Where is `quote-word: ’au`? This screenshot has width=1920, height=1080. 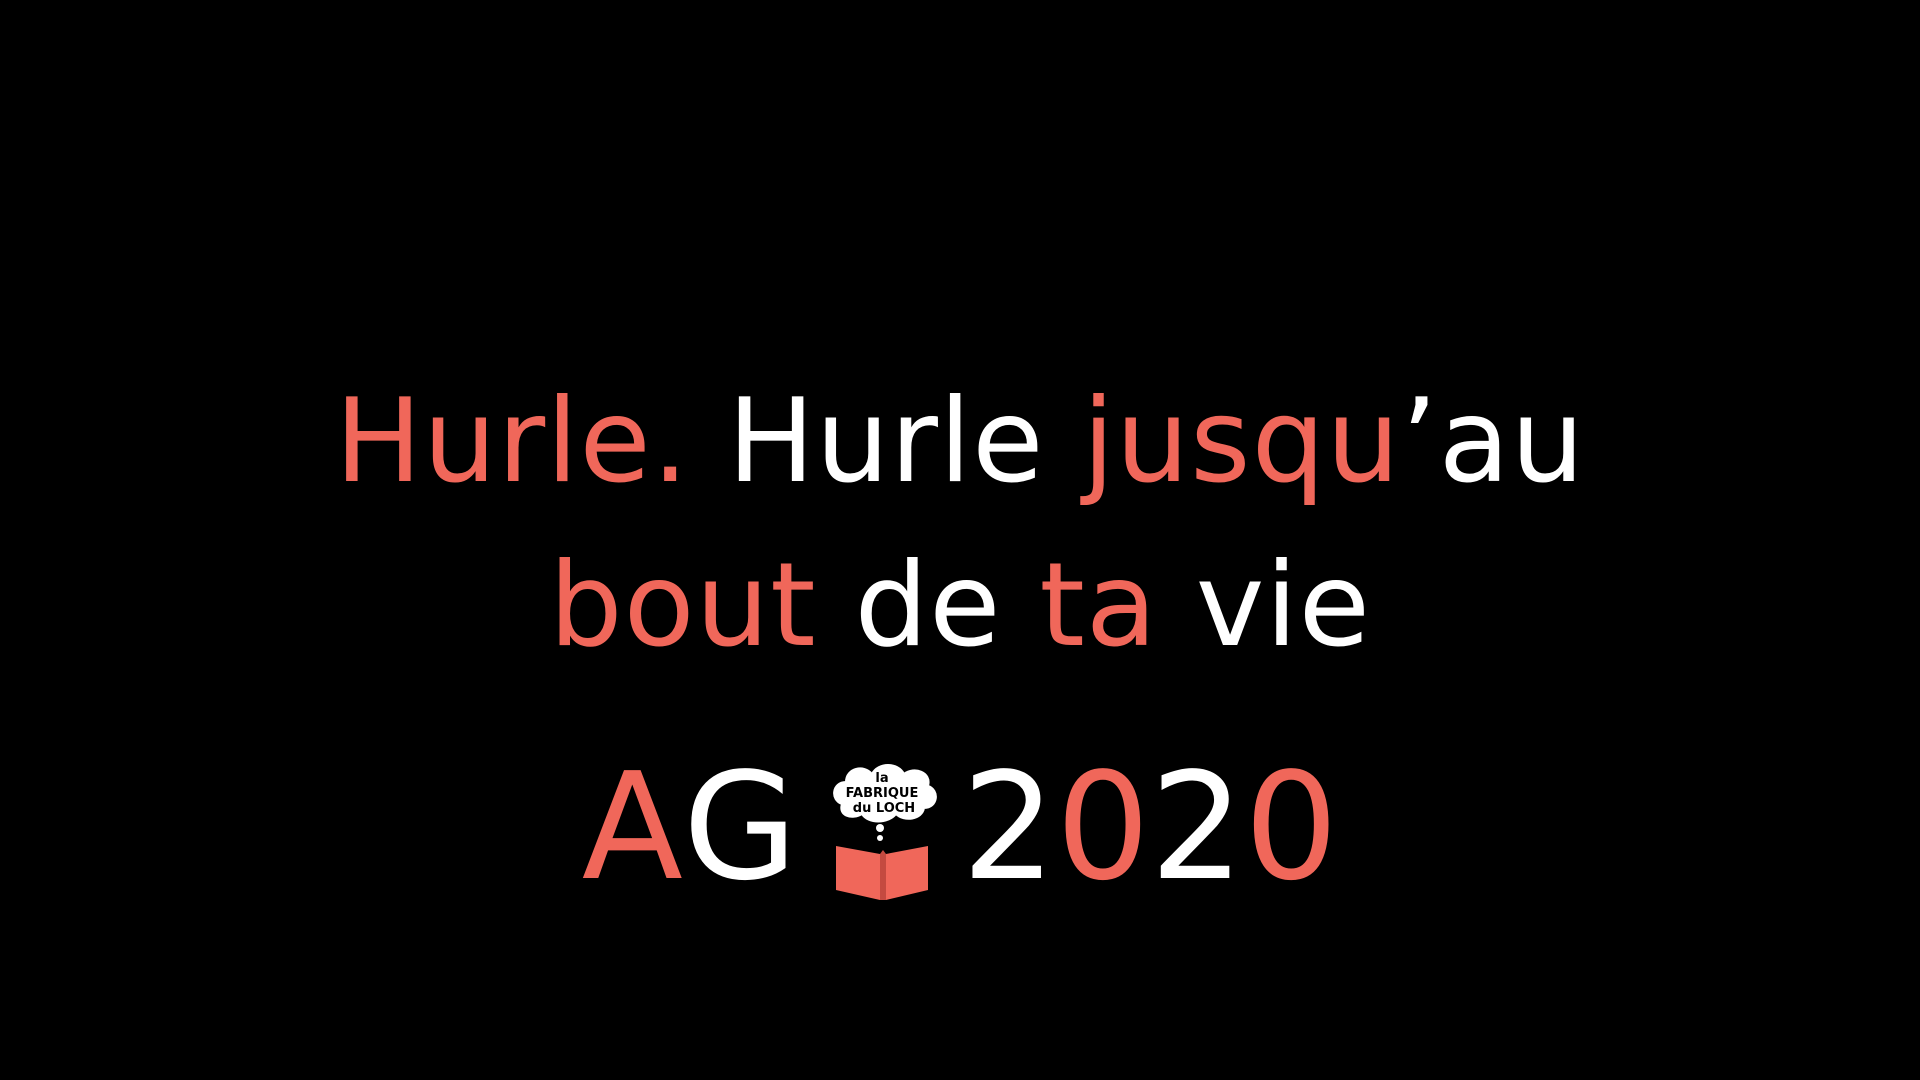 quote-word: ’au is located at coordinates (1493, 441).